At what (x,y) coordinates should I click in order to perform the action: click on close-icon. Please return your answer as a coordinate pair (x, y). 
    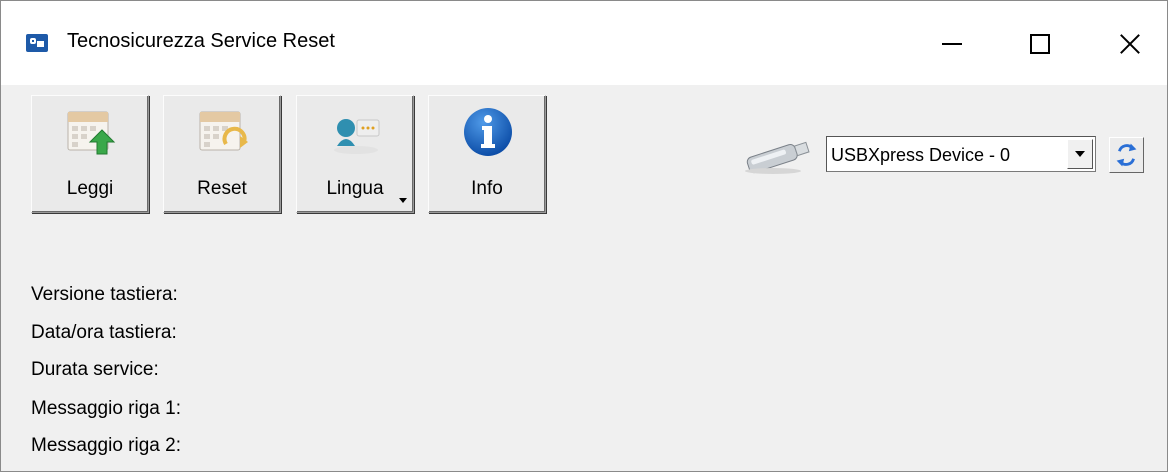
    Looking at the image, I should click on (1130, 44).